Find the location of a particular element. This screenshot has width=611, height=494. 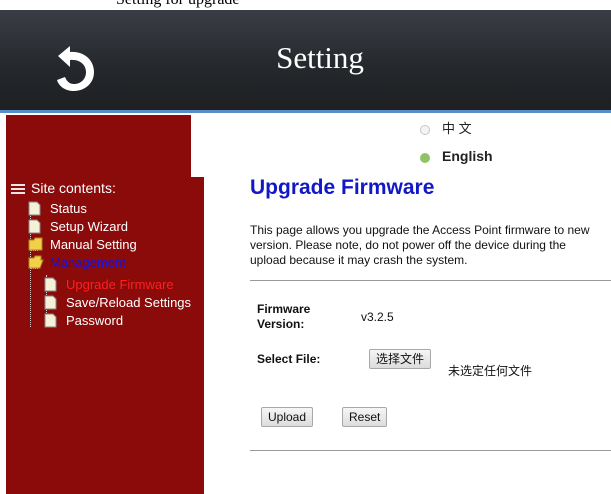

reset-button: Reset is located at coordinates (365, 417).